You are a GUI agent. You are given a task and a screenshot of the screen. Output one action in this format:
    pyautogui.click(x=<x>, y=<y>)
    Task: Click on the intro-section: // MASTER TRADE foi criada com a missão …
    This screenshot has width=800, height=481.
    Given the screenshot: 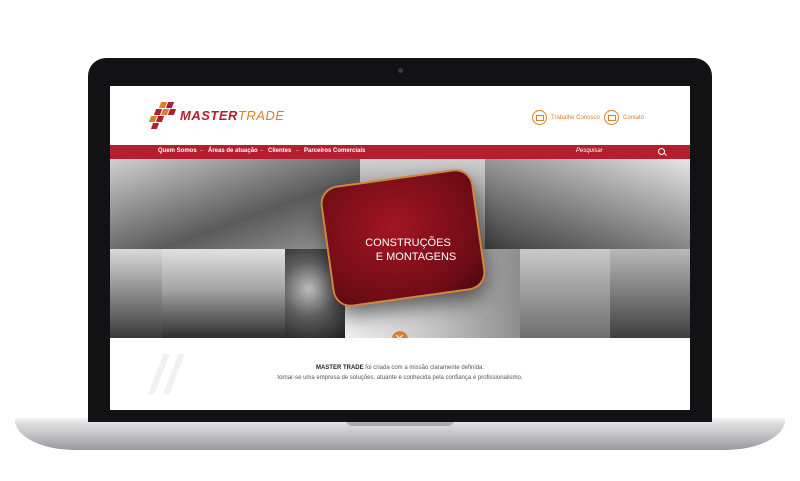 What is the action you would take?
    pyautogui.click(x=400, y=374)
    